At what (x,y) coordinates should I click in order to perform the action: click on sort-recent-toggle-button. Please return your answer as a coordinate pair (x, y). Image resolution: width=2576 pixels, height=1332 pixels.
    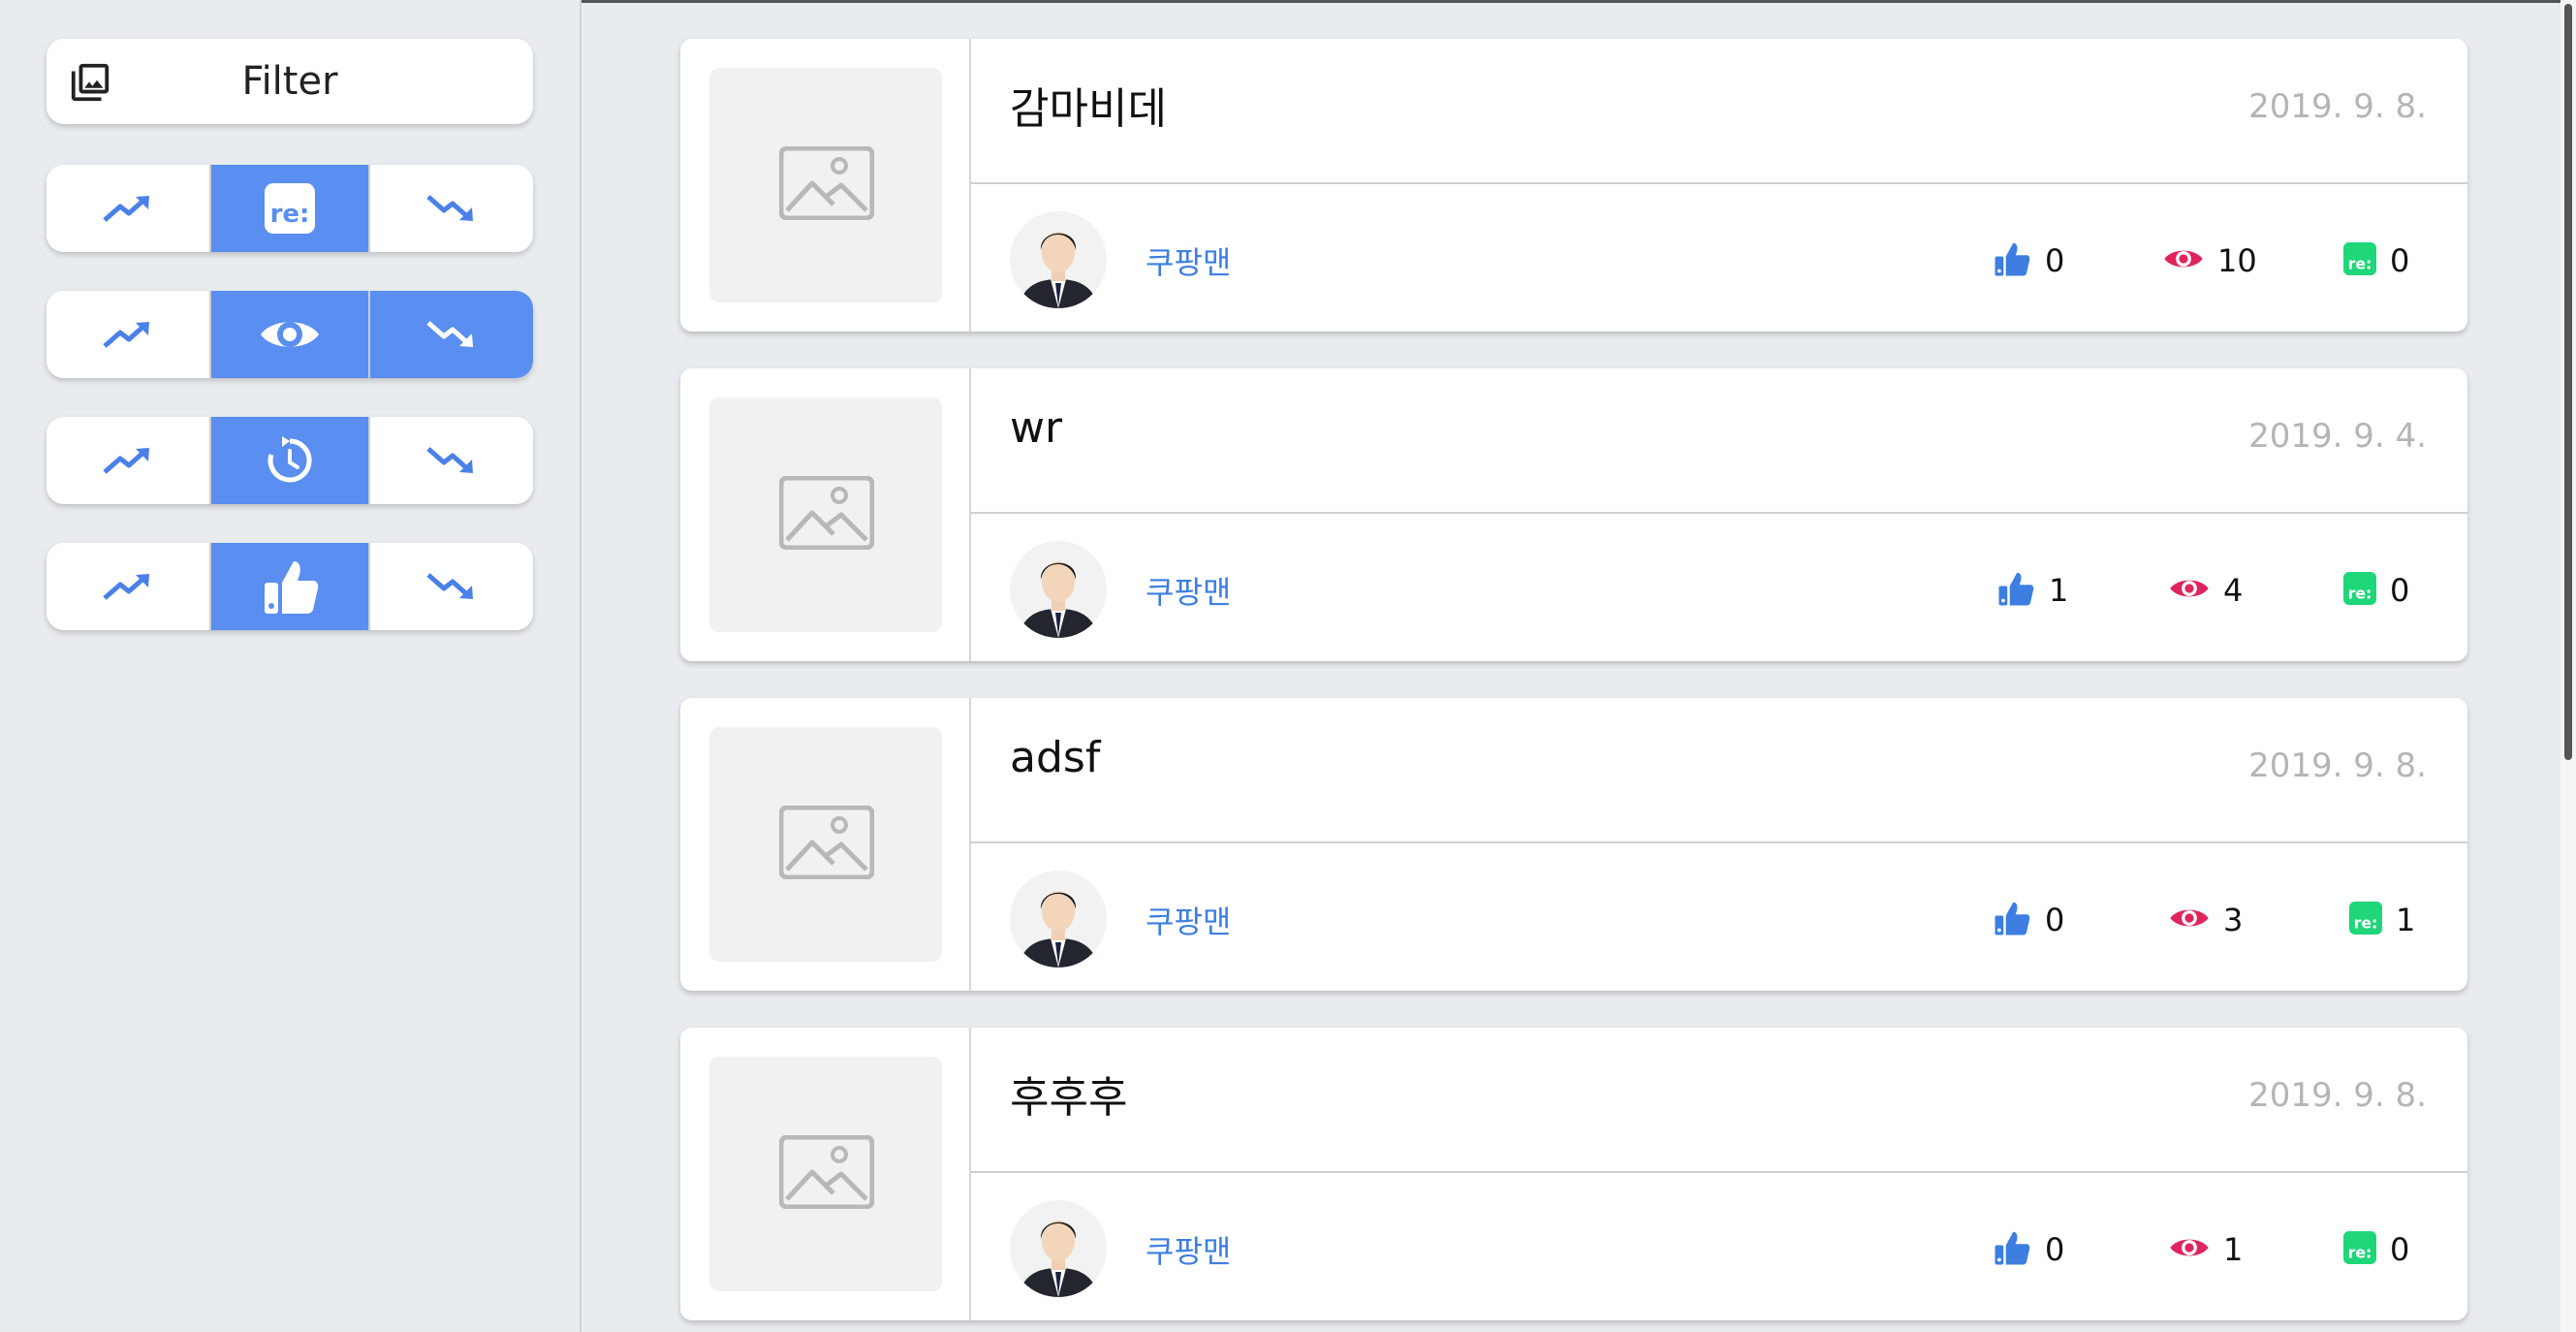
    Looking at the image, I should click on (289, 460).